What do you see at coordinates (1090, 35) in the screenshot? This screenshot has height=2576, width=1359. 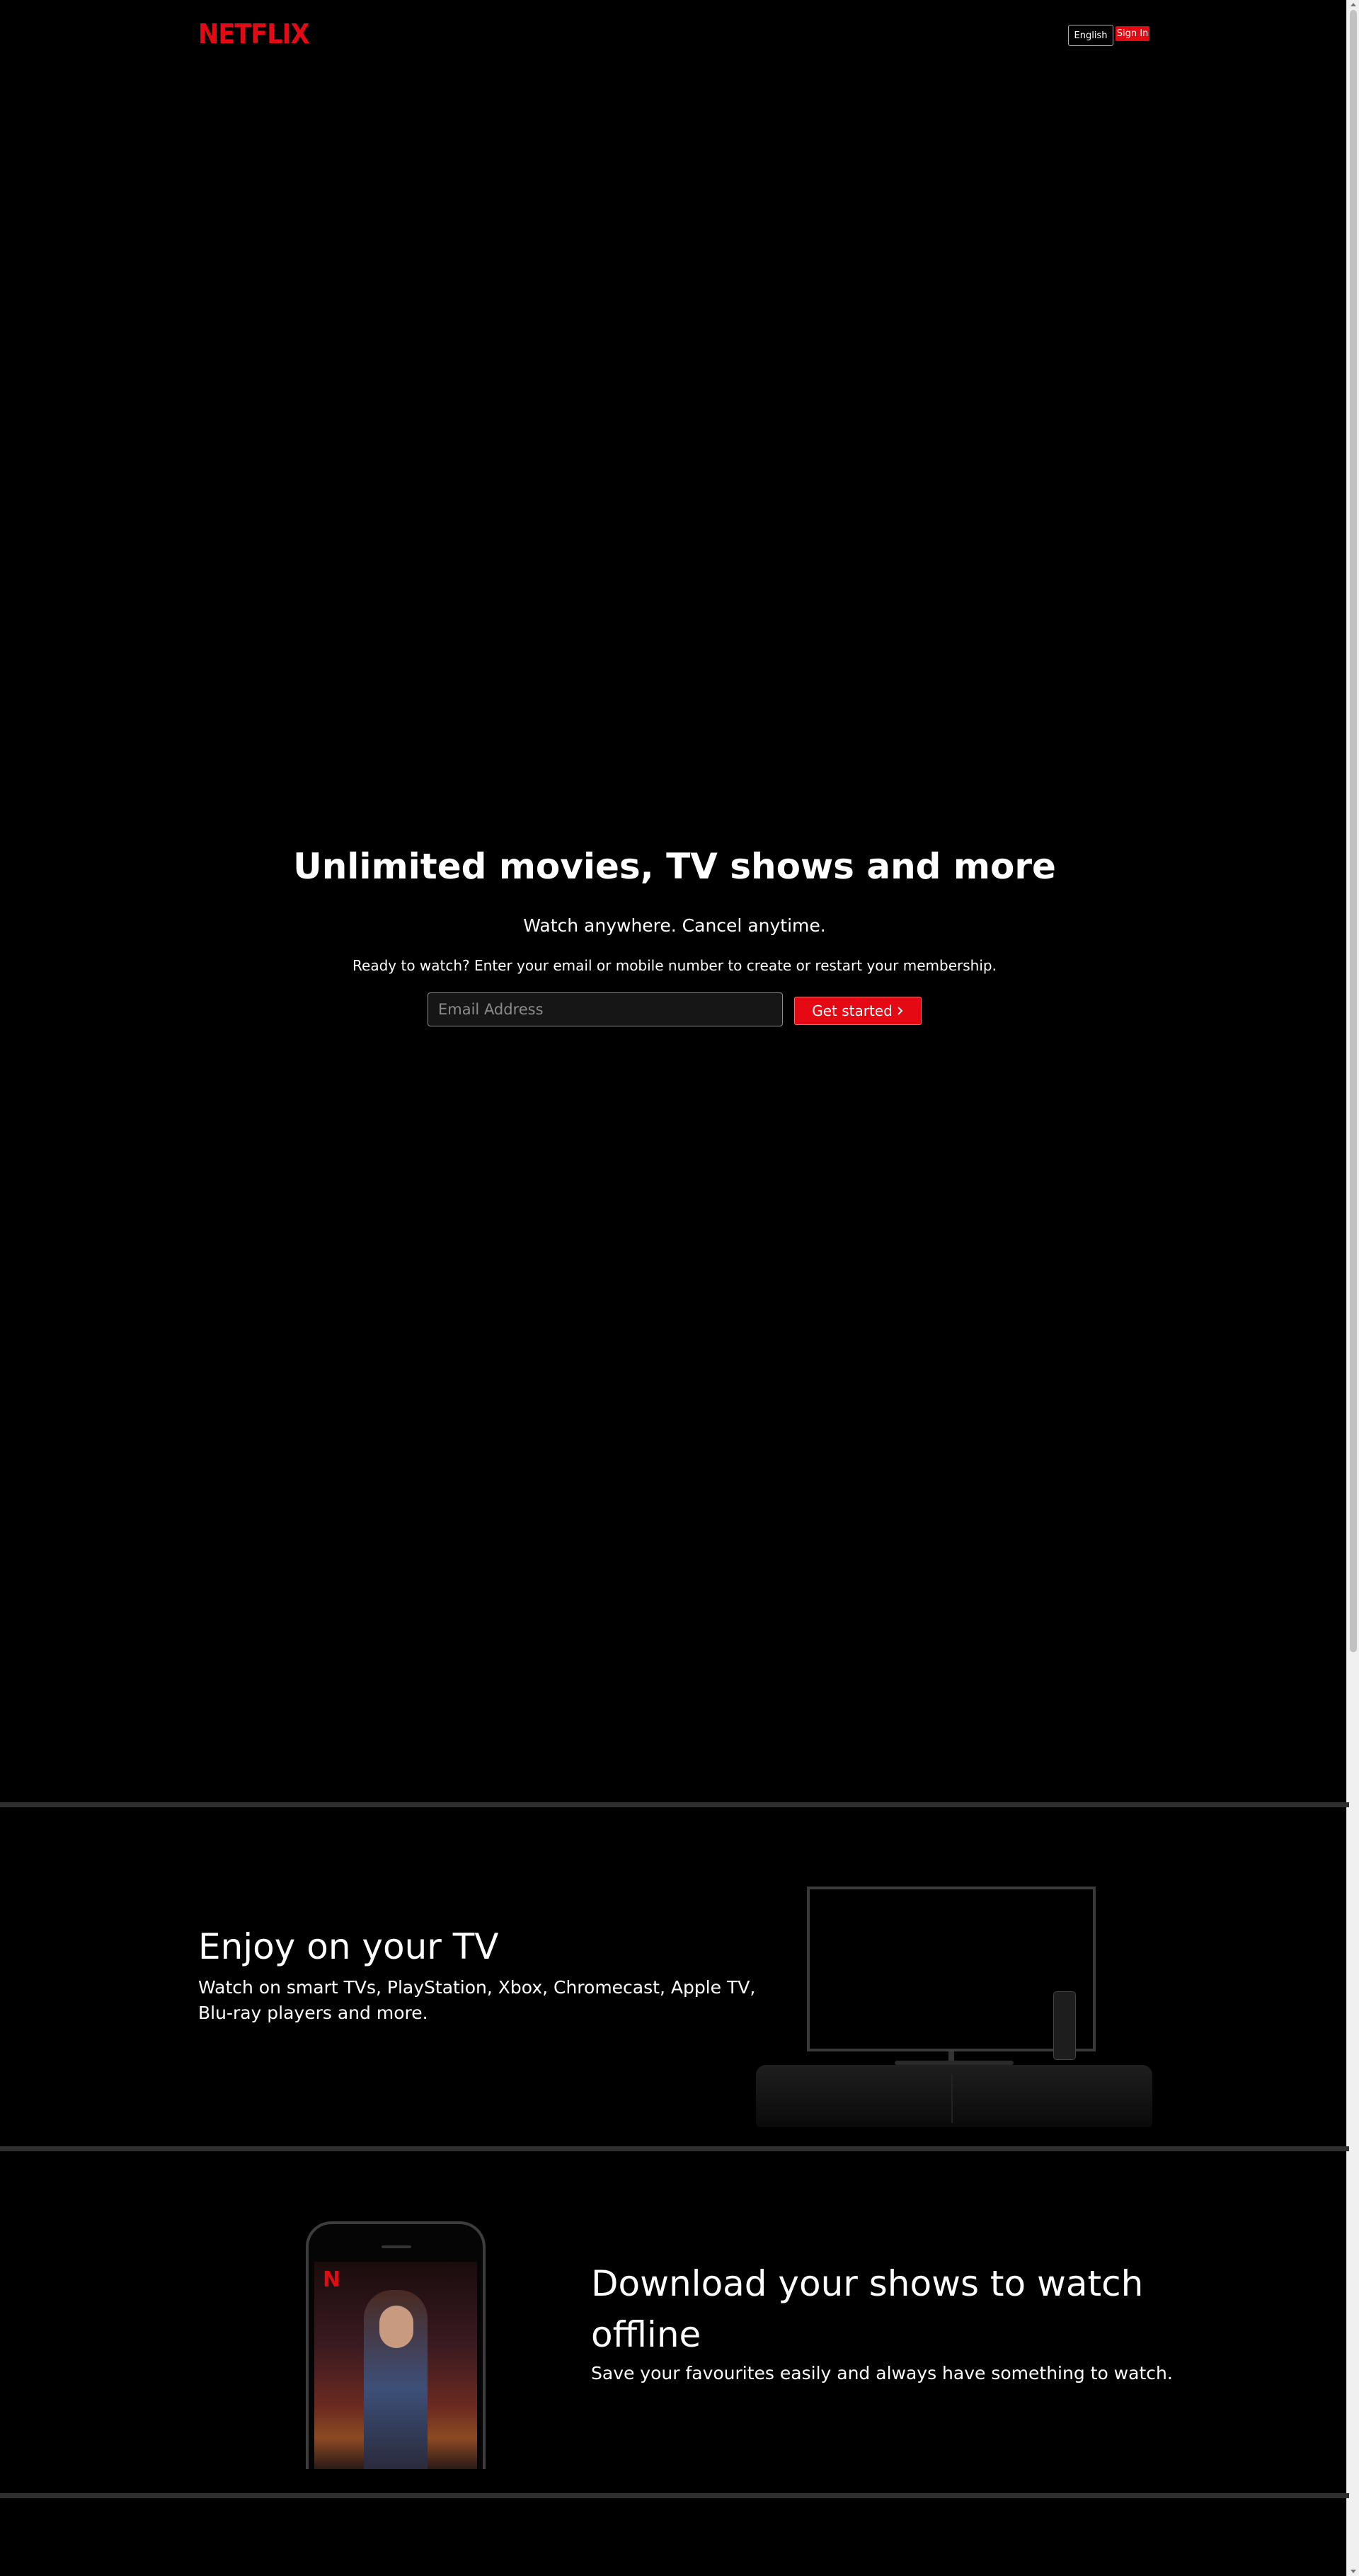 I see `language-select: English` at bounding box center [1090, 35].